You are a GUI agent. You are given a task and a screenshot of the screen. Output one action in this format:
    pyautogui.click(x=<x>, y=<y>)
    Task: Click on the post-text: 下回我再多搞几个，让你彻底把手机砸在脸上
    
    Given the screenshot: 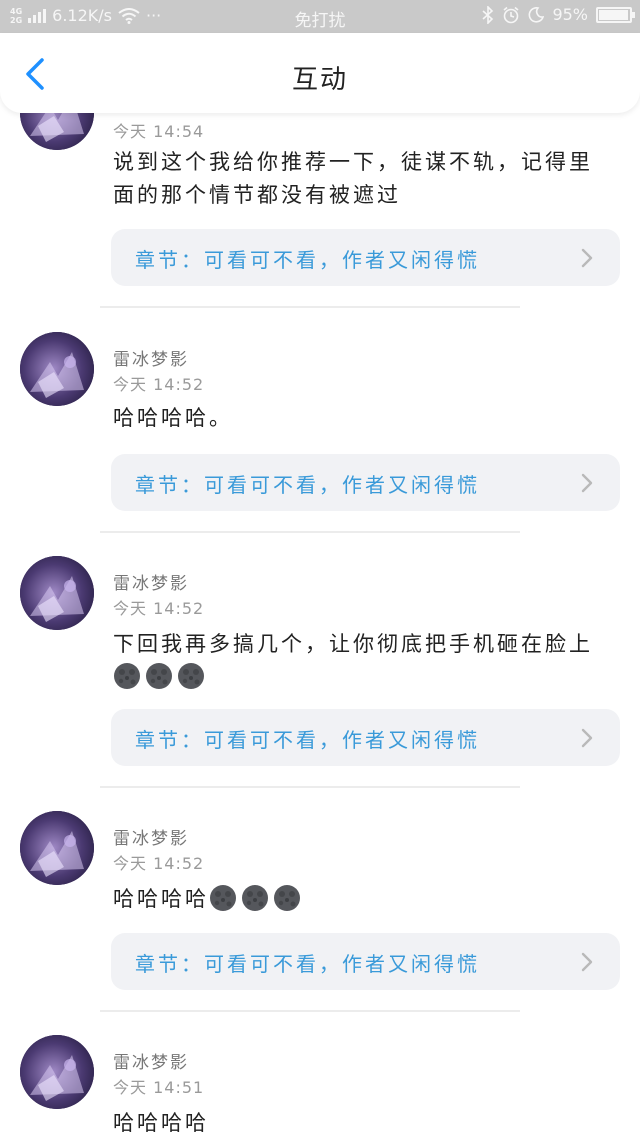 What is the action you would take?
    pyautogui.click(x=363, y=661)
    